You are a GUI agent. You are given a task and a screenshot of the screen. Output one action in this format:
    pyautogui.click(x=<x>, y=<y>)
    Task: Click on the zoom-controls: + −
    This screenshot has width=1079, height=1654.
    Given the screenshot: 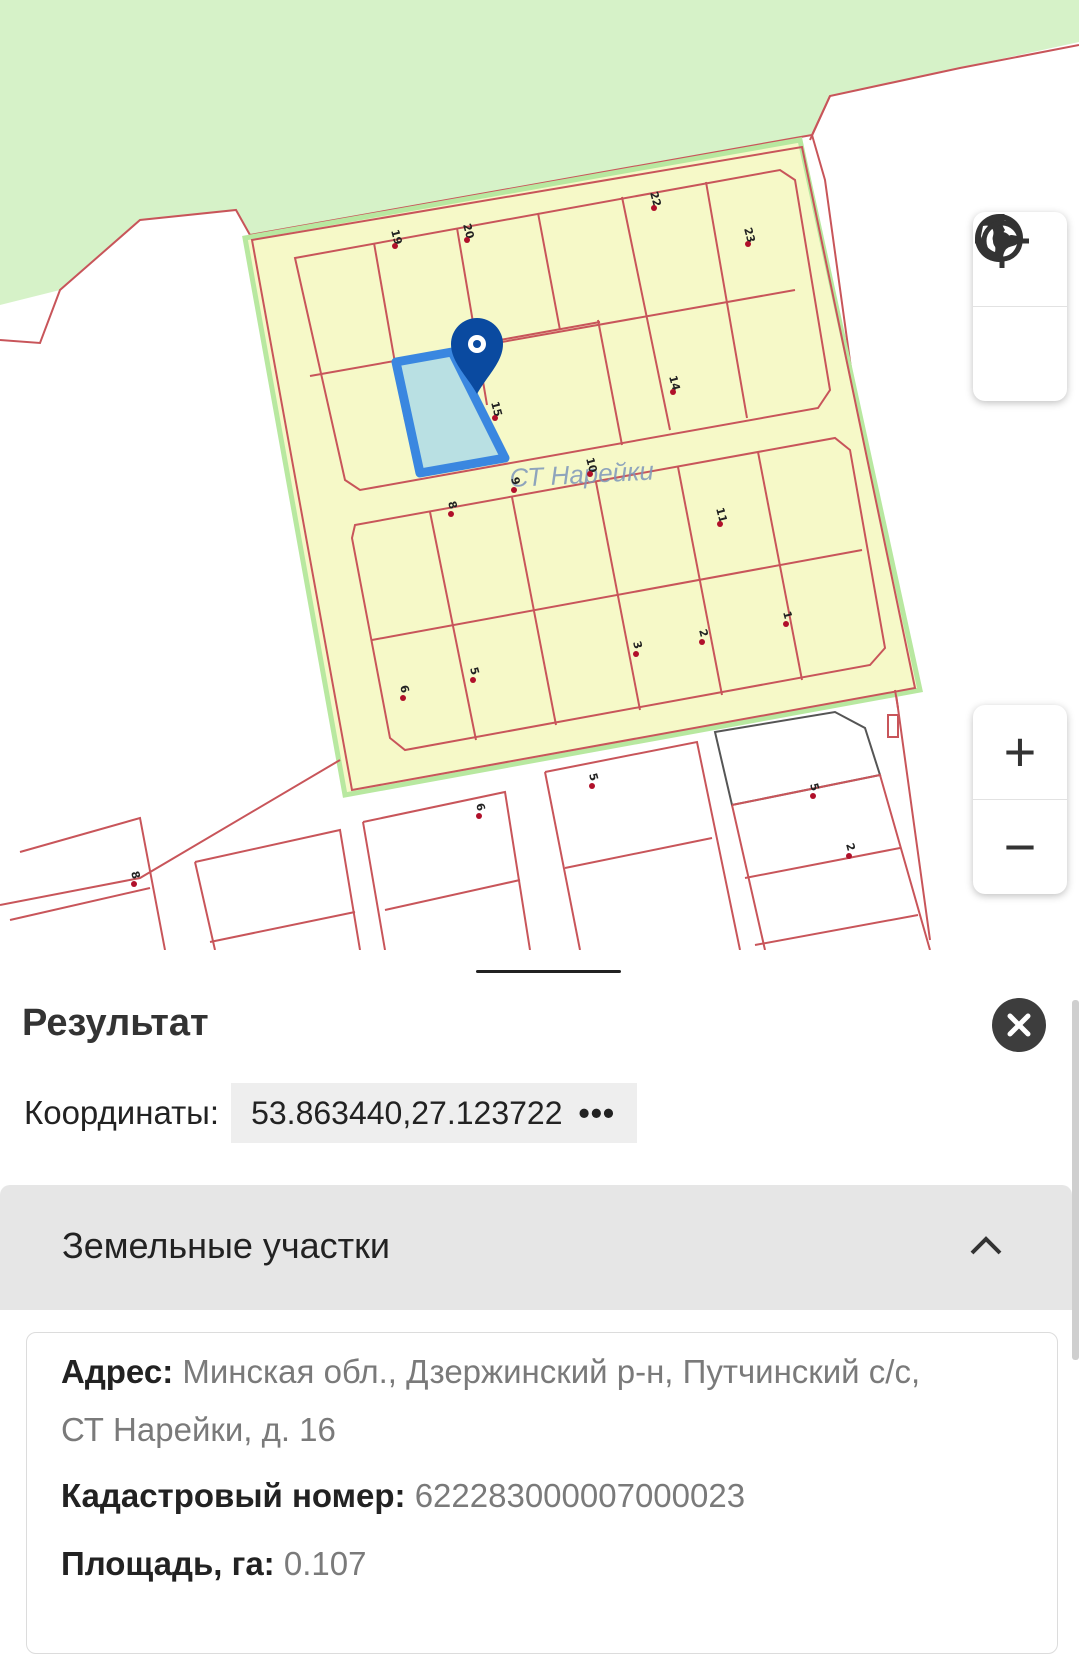 What is the action you would take?
    pyautogui.click(x=1020, y=799)
    